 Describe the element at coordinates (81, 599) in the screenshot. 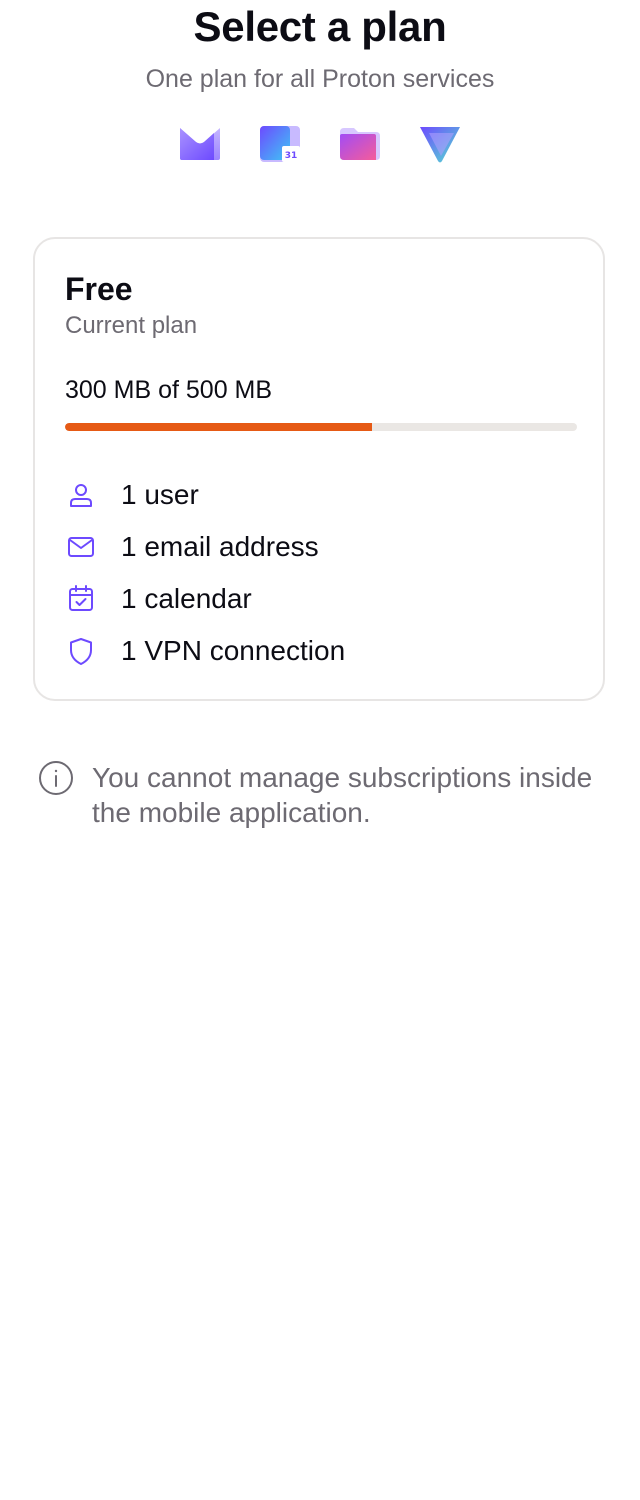

I see `calendar-check-icon` at that location.